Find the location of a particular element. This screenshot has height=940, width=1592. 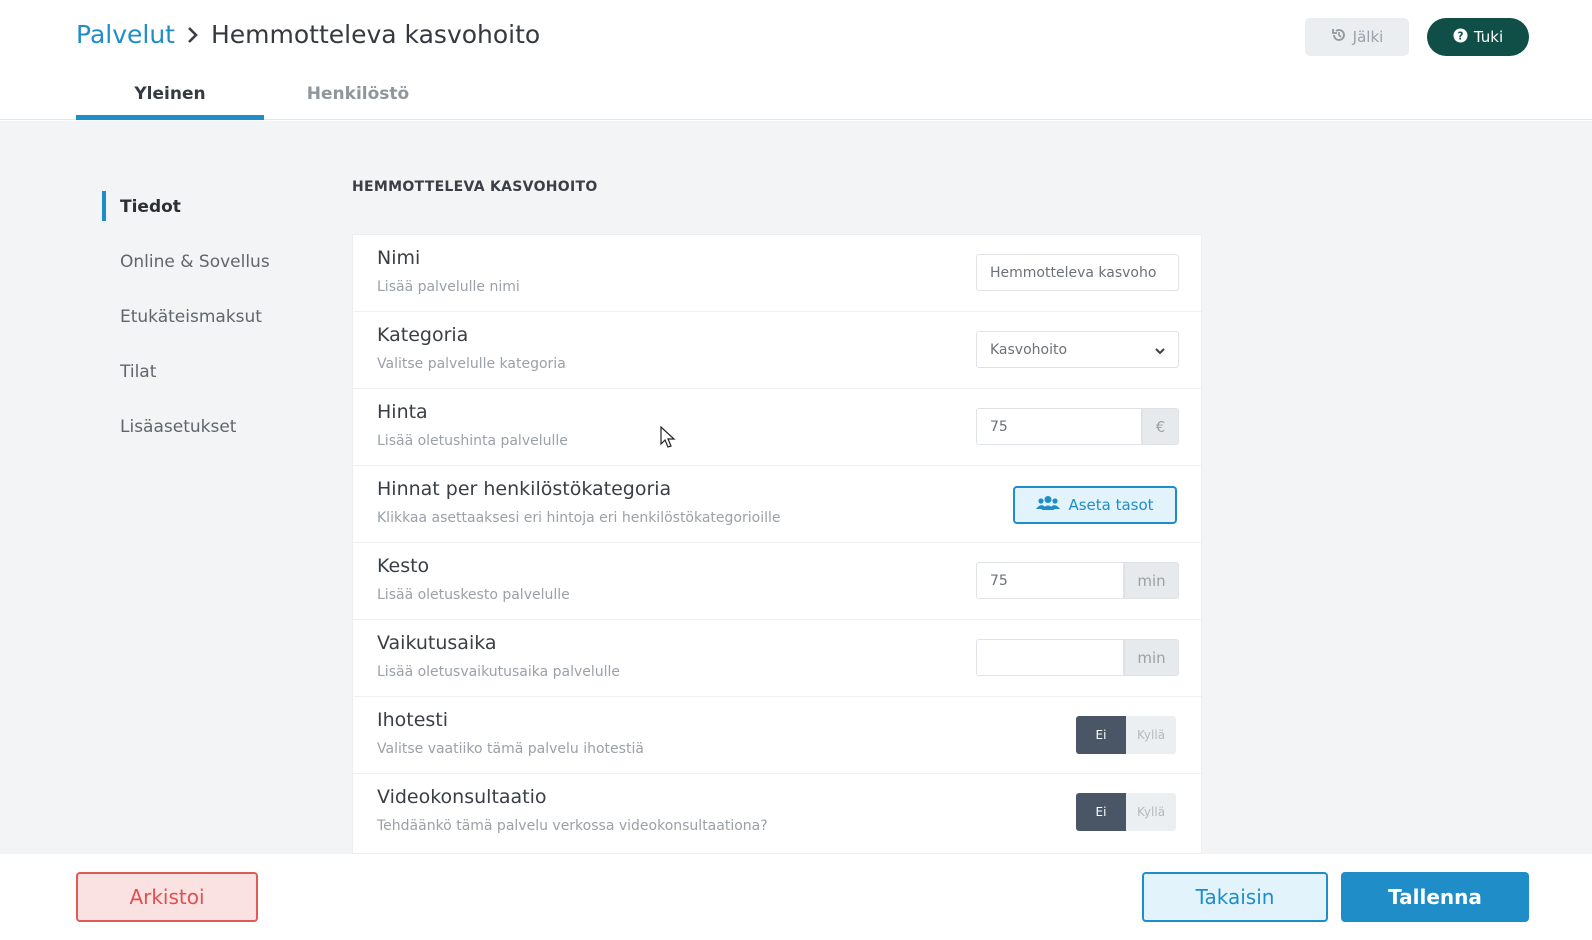

page-footer: Arkistoi Takaisin Tallenna is located at coordinates (796, 897).